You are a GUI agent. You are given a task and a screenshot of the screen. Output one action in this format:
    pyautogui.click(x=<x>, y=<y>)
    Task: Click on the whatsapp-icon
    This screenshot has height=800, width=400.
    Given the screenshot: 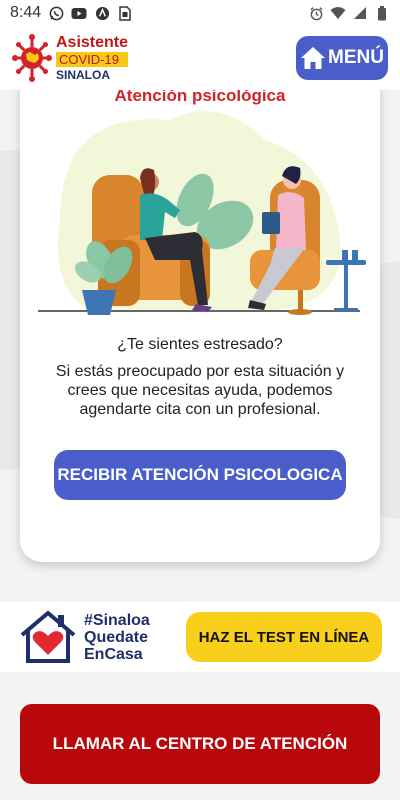 What is the action you would take?
    pyautogui.click(x=56, y=13)
    